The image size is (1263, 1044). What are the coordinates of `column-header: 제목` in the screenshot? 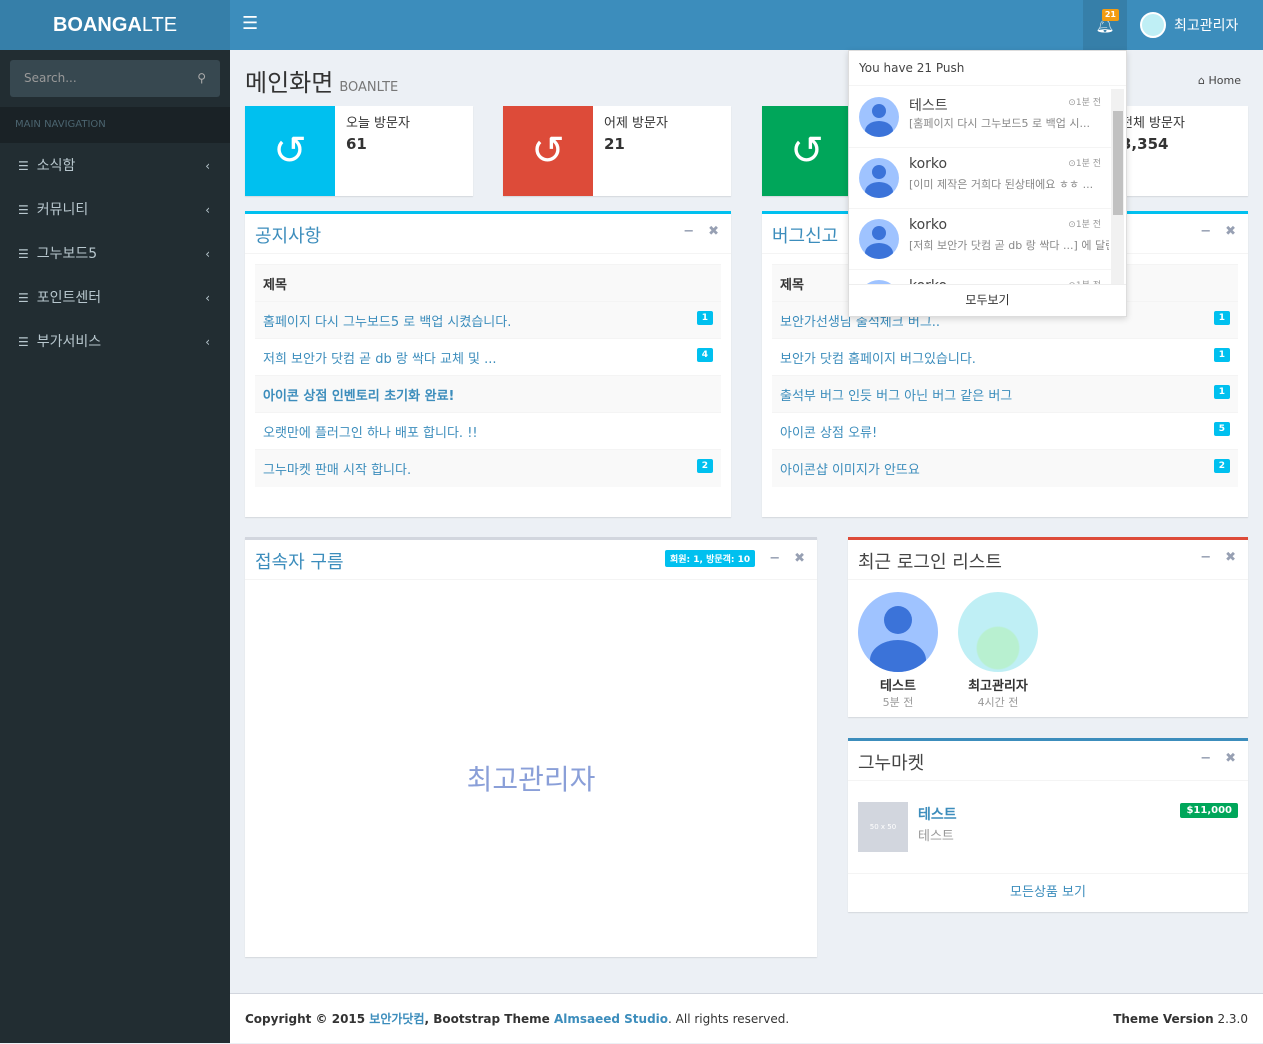 It's located at (488, 283).